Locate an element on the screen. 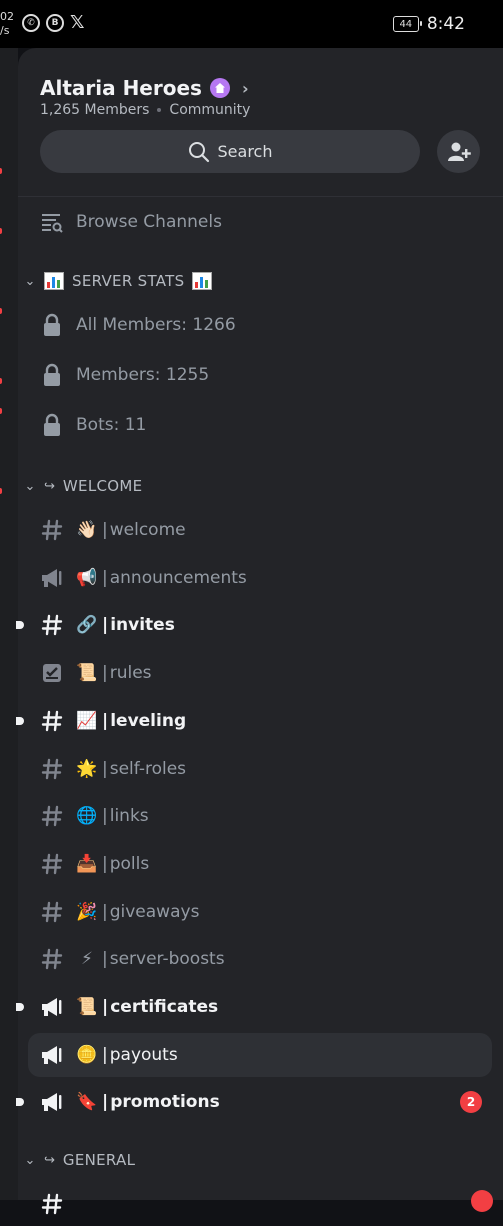 The image size is (503, 1226). notification-icons: ✆ B 𝕏 is located at coordinates (53, 23).